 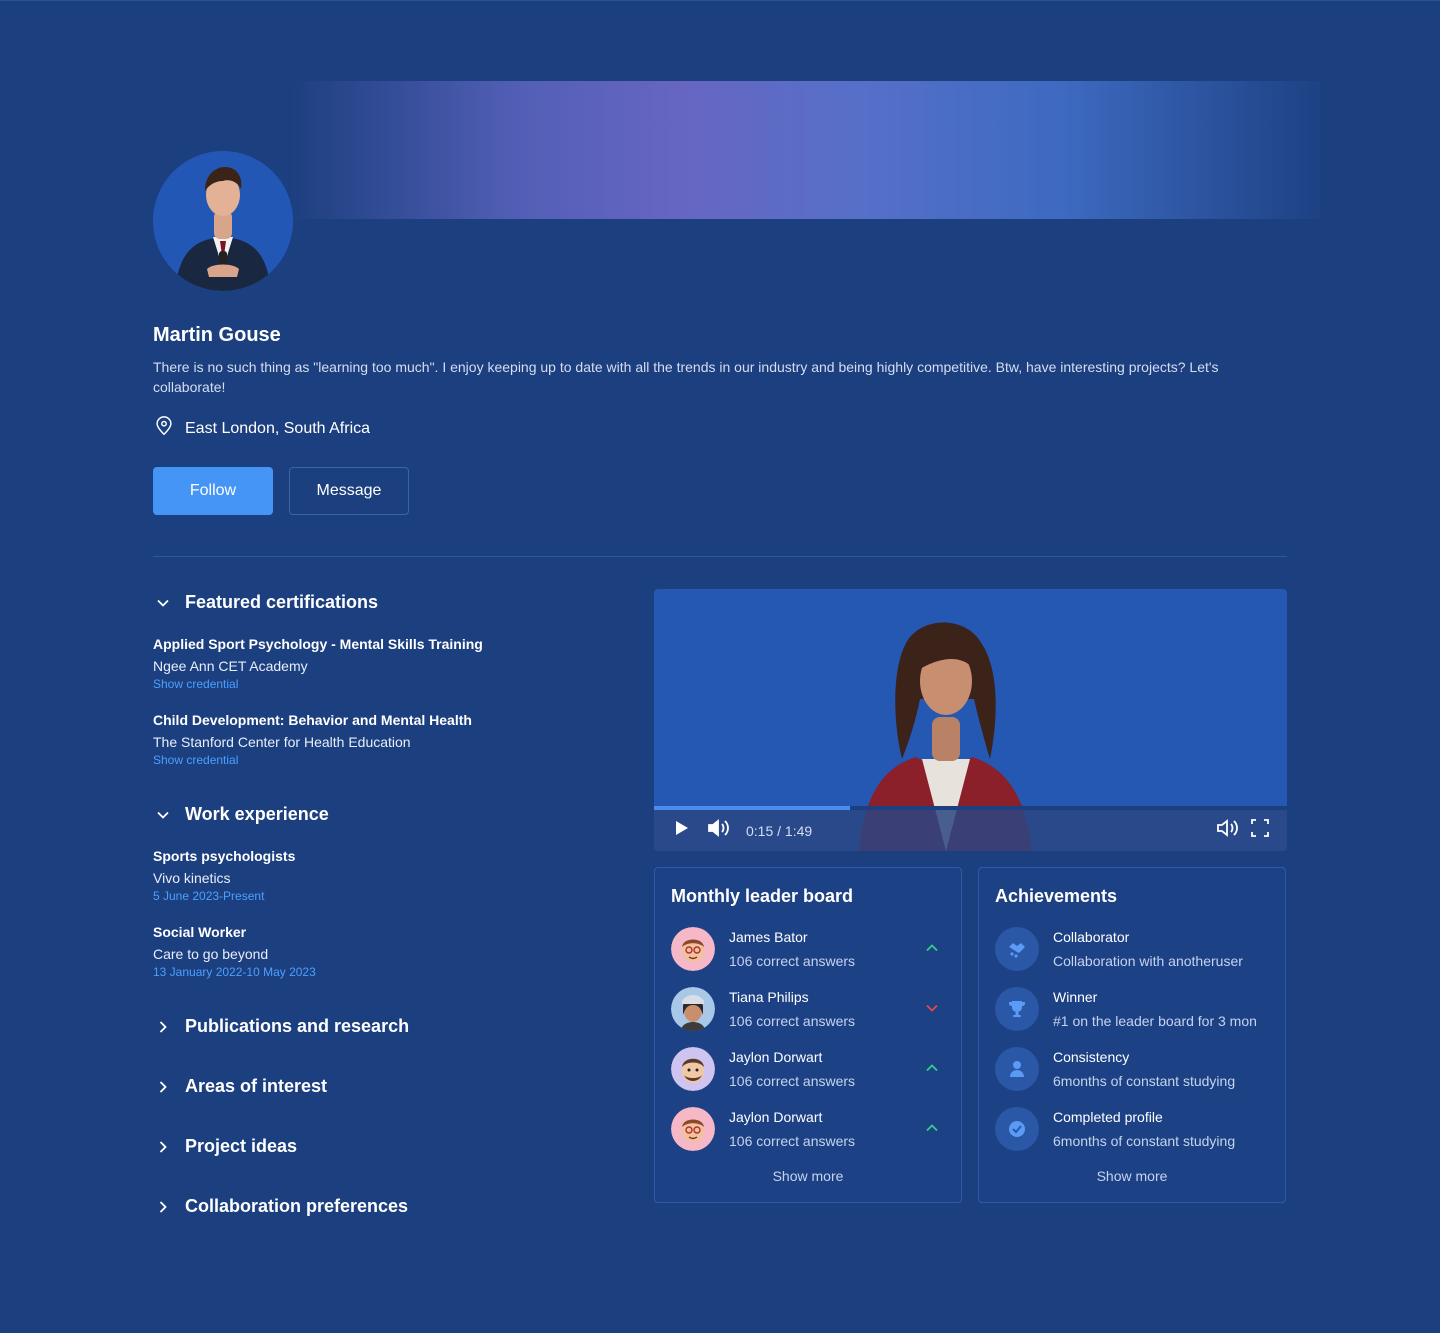 I want to click on message-button: Message, so click(x=349, y=491).